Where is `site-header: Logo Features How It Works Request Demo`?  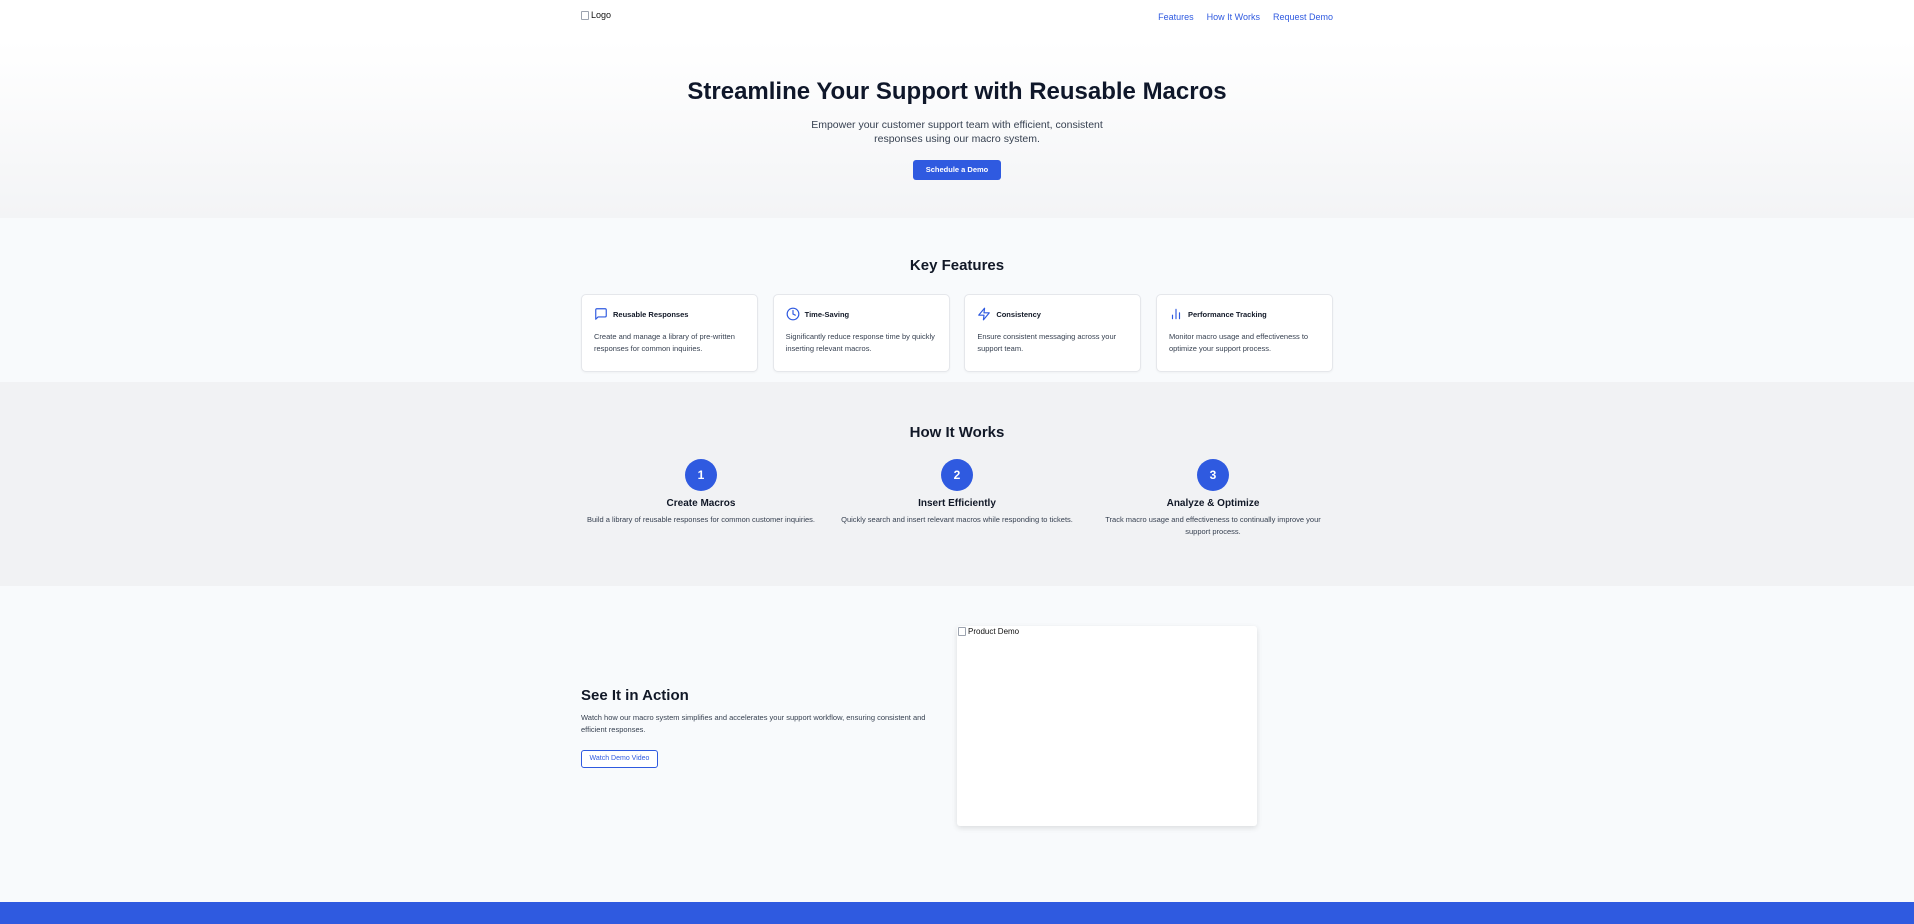
site-header: Logo Features How It Works Request Demo is located at coordinates (957, 20).